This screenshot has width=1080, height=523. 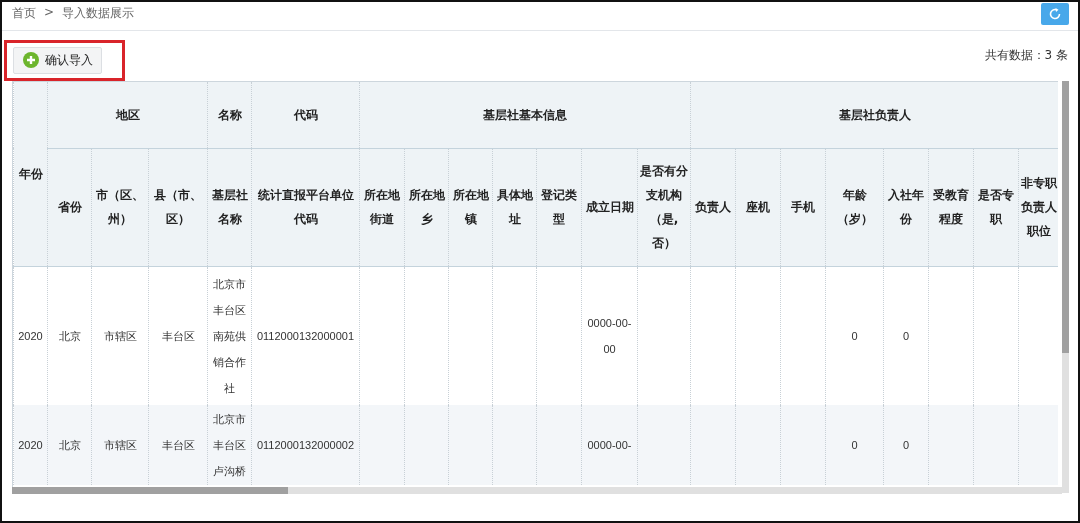 I want to click on column-header: 基层社基本信息, so click(x=525, y=115).